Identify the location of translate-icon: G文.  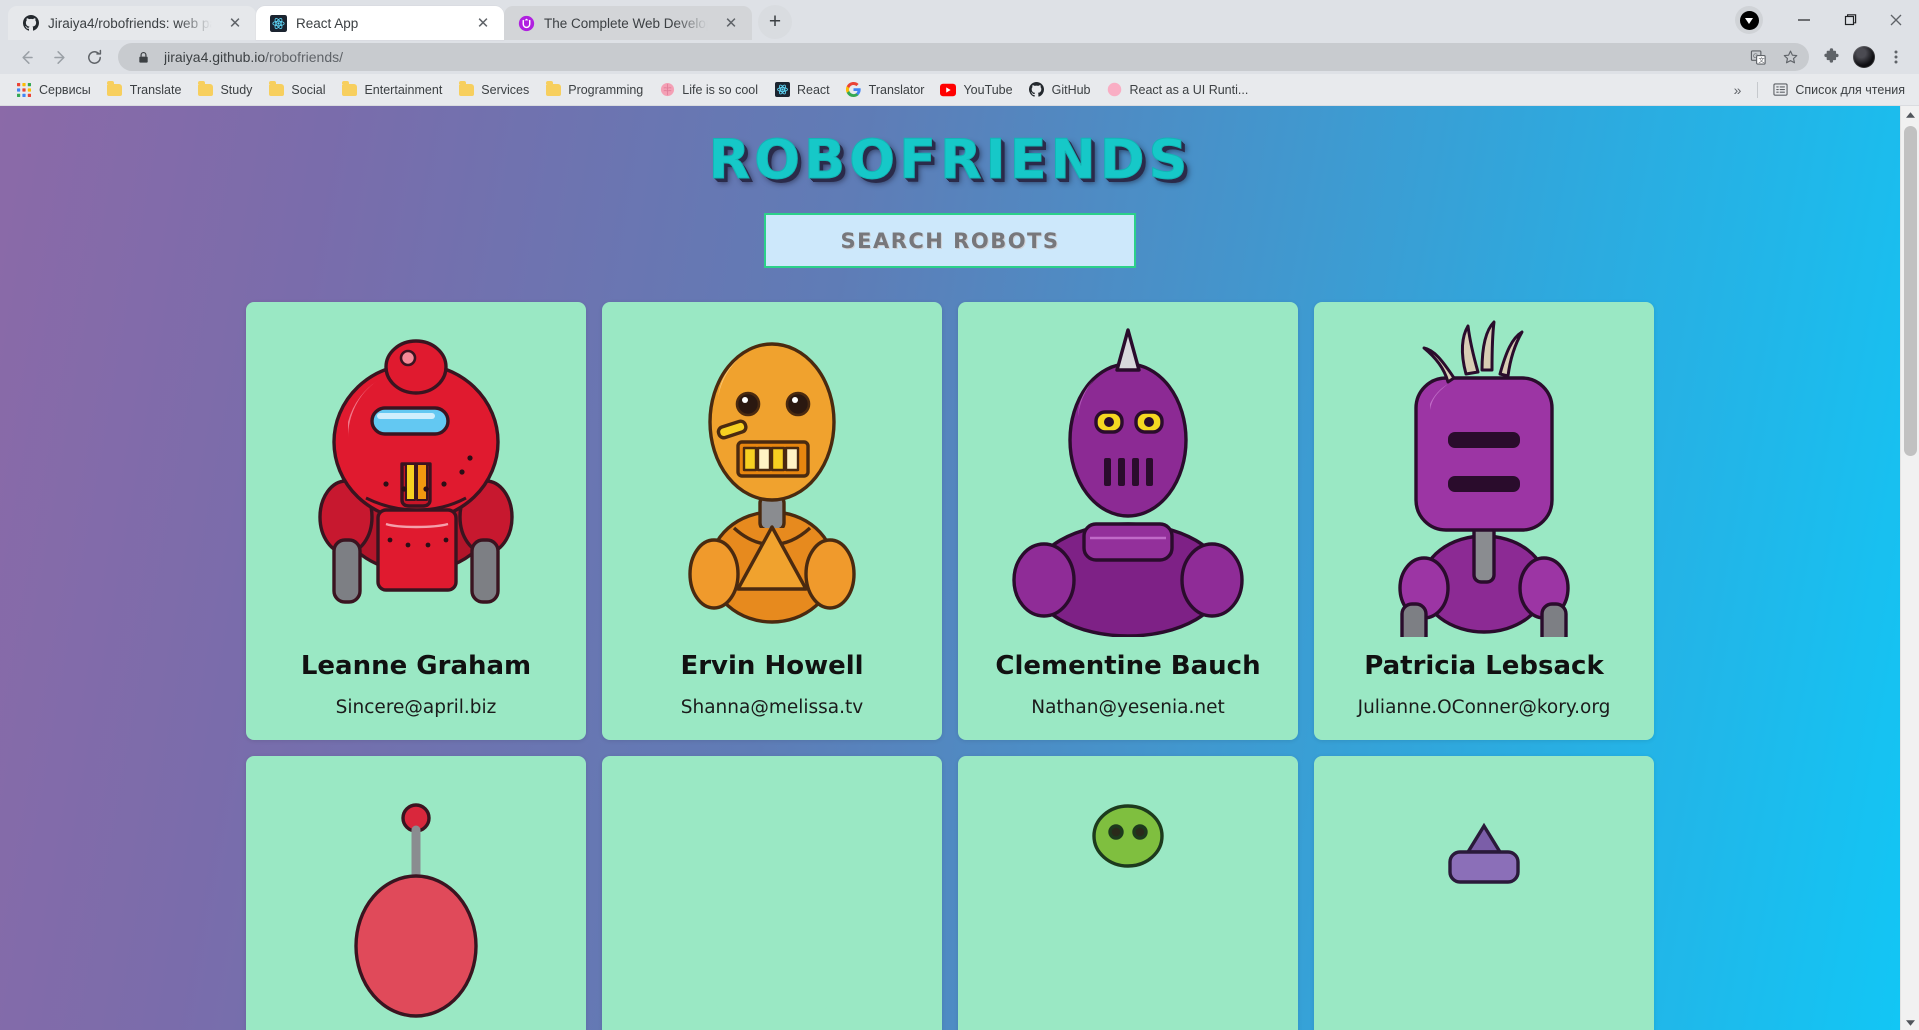
(1758, 57).